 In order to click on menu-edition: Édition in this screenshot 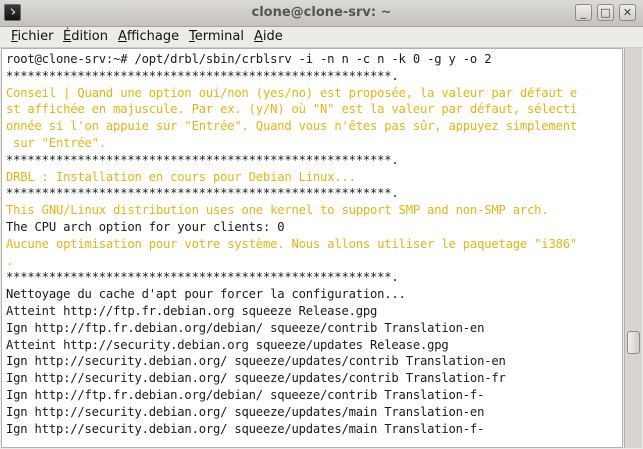, I will do `click(85, 37)`.